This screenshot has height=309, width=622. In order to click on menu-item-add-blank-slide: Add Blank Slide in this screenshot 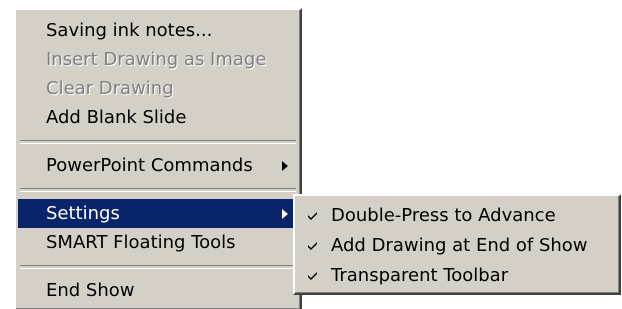, I will do `click(158, 117)`.